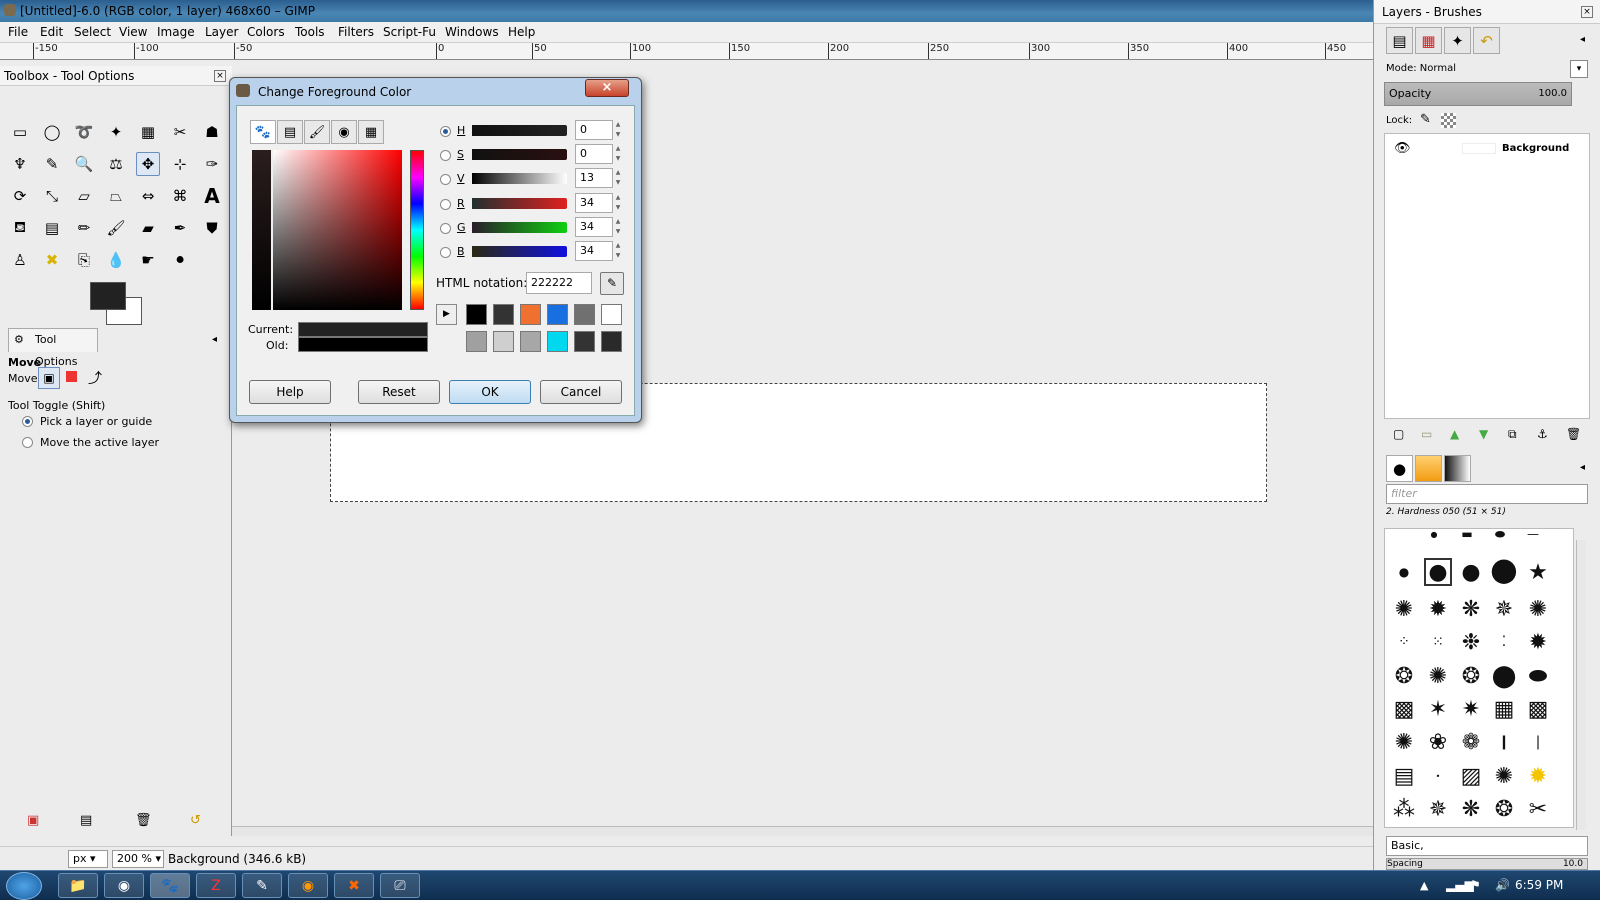 This screenshot has width=1600, height=900. Describe the element at coordinates (1448, 120) in the screenshot. I see `lock-alpha-icon` at that location.